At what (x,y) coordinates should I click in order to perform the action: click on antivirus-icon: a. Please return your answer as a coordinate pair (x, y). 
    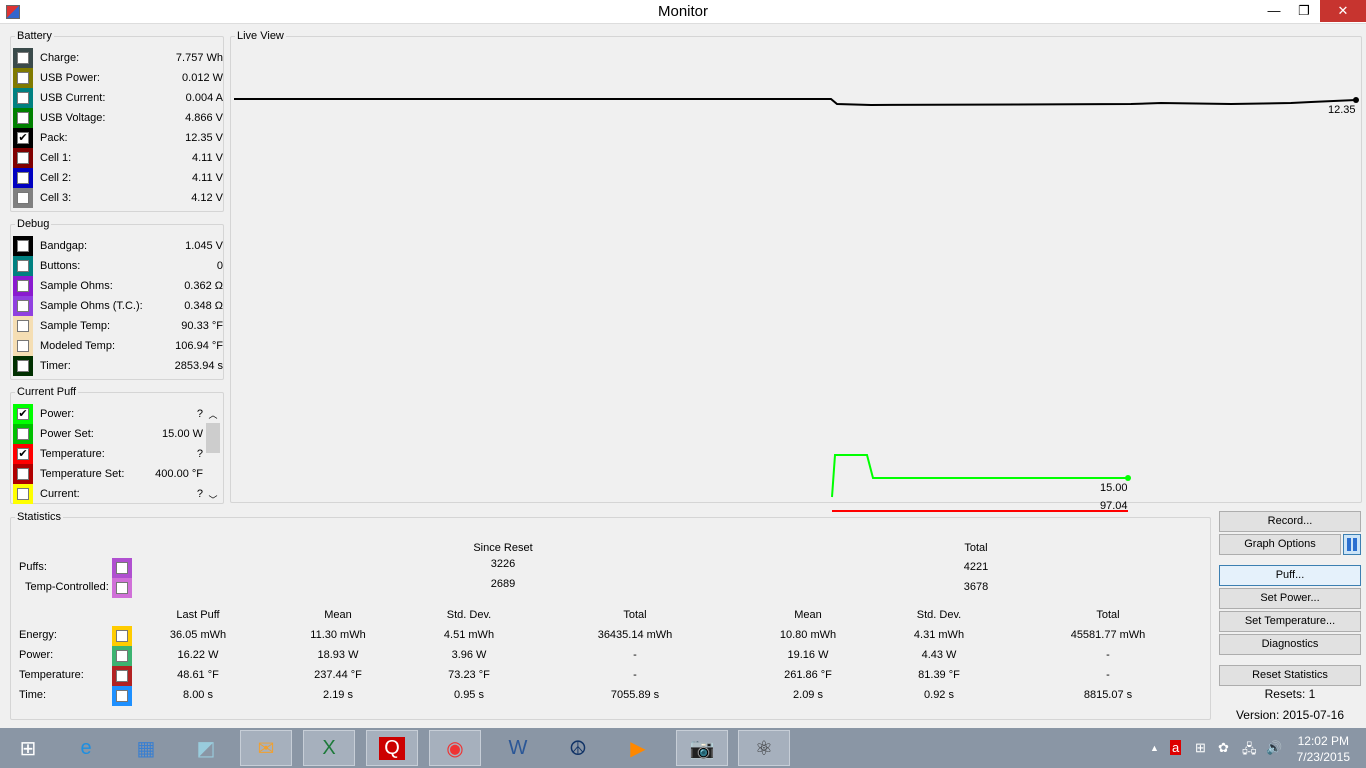
    Looking at the image, I should click on (1176, 747).